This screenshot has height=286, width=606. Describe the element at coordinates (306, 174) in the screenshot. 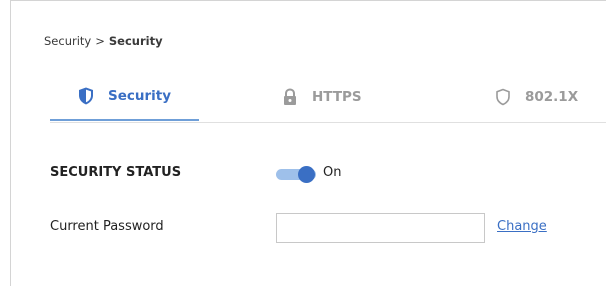

I see `toggle-knob` at that location.